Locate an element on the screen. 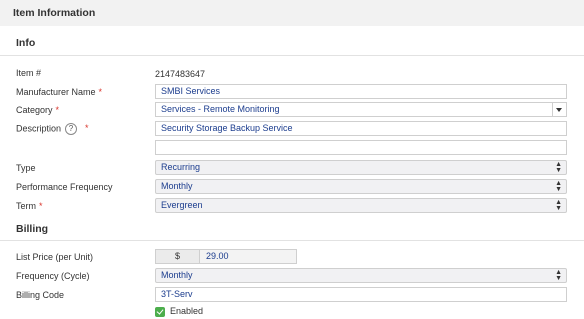 This screenshot has width=584, height=319. info-divider is located at coordinates (292, 55).